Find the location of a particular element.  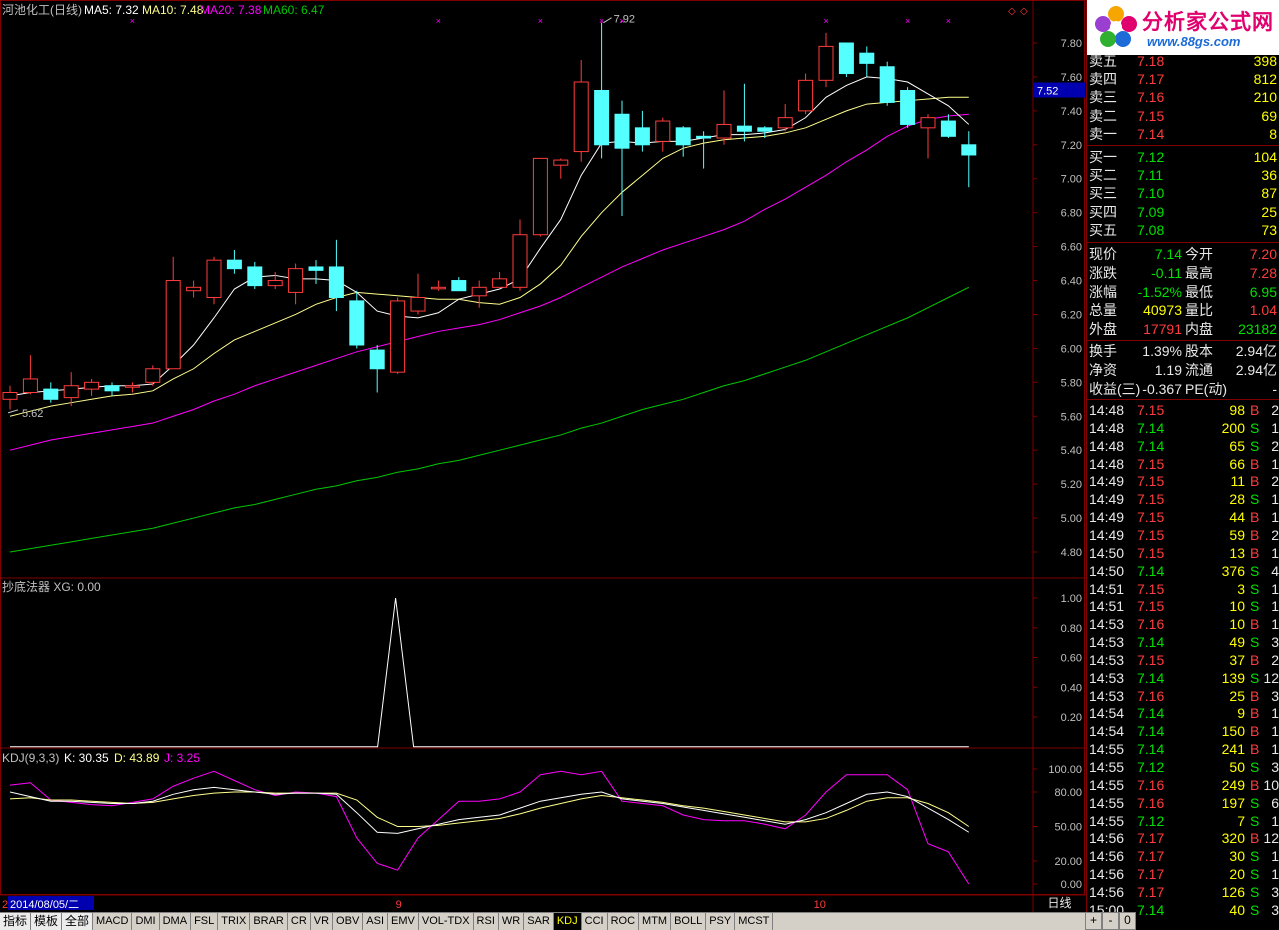

tab-mcst: MCST is located at coordinates (754, 921).